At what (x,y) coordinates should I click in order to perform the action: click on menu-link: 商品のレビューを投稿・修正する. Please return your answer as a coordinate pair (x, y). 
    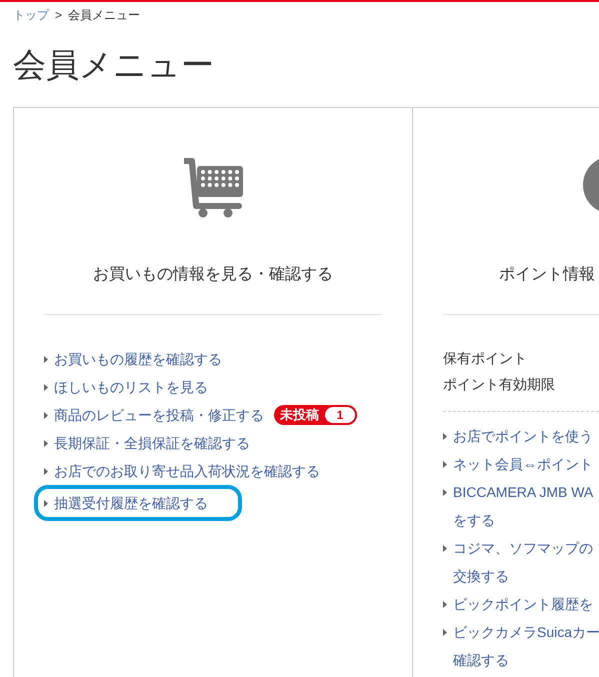
    Looking at the image, I should click on (159, 415).